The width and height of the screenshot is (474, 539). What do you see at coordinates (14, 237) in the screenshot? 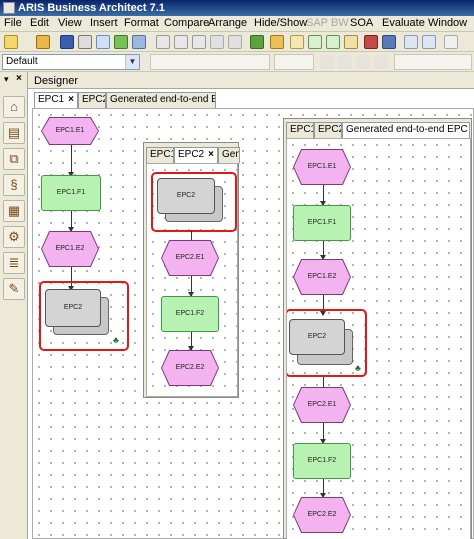
I see `gears-icon: ⚙` at bounding box center [14, 237].